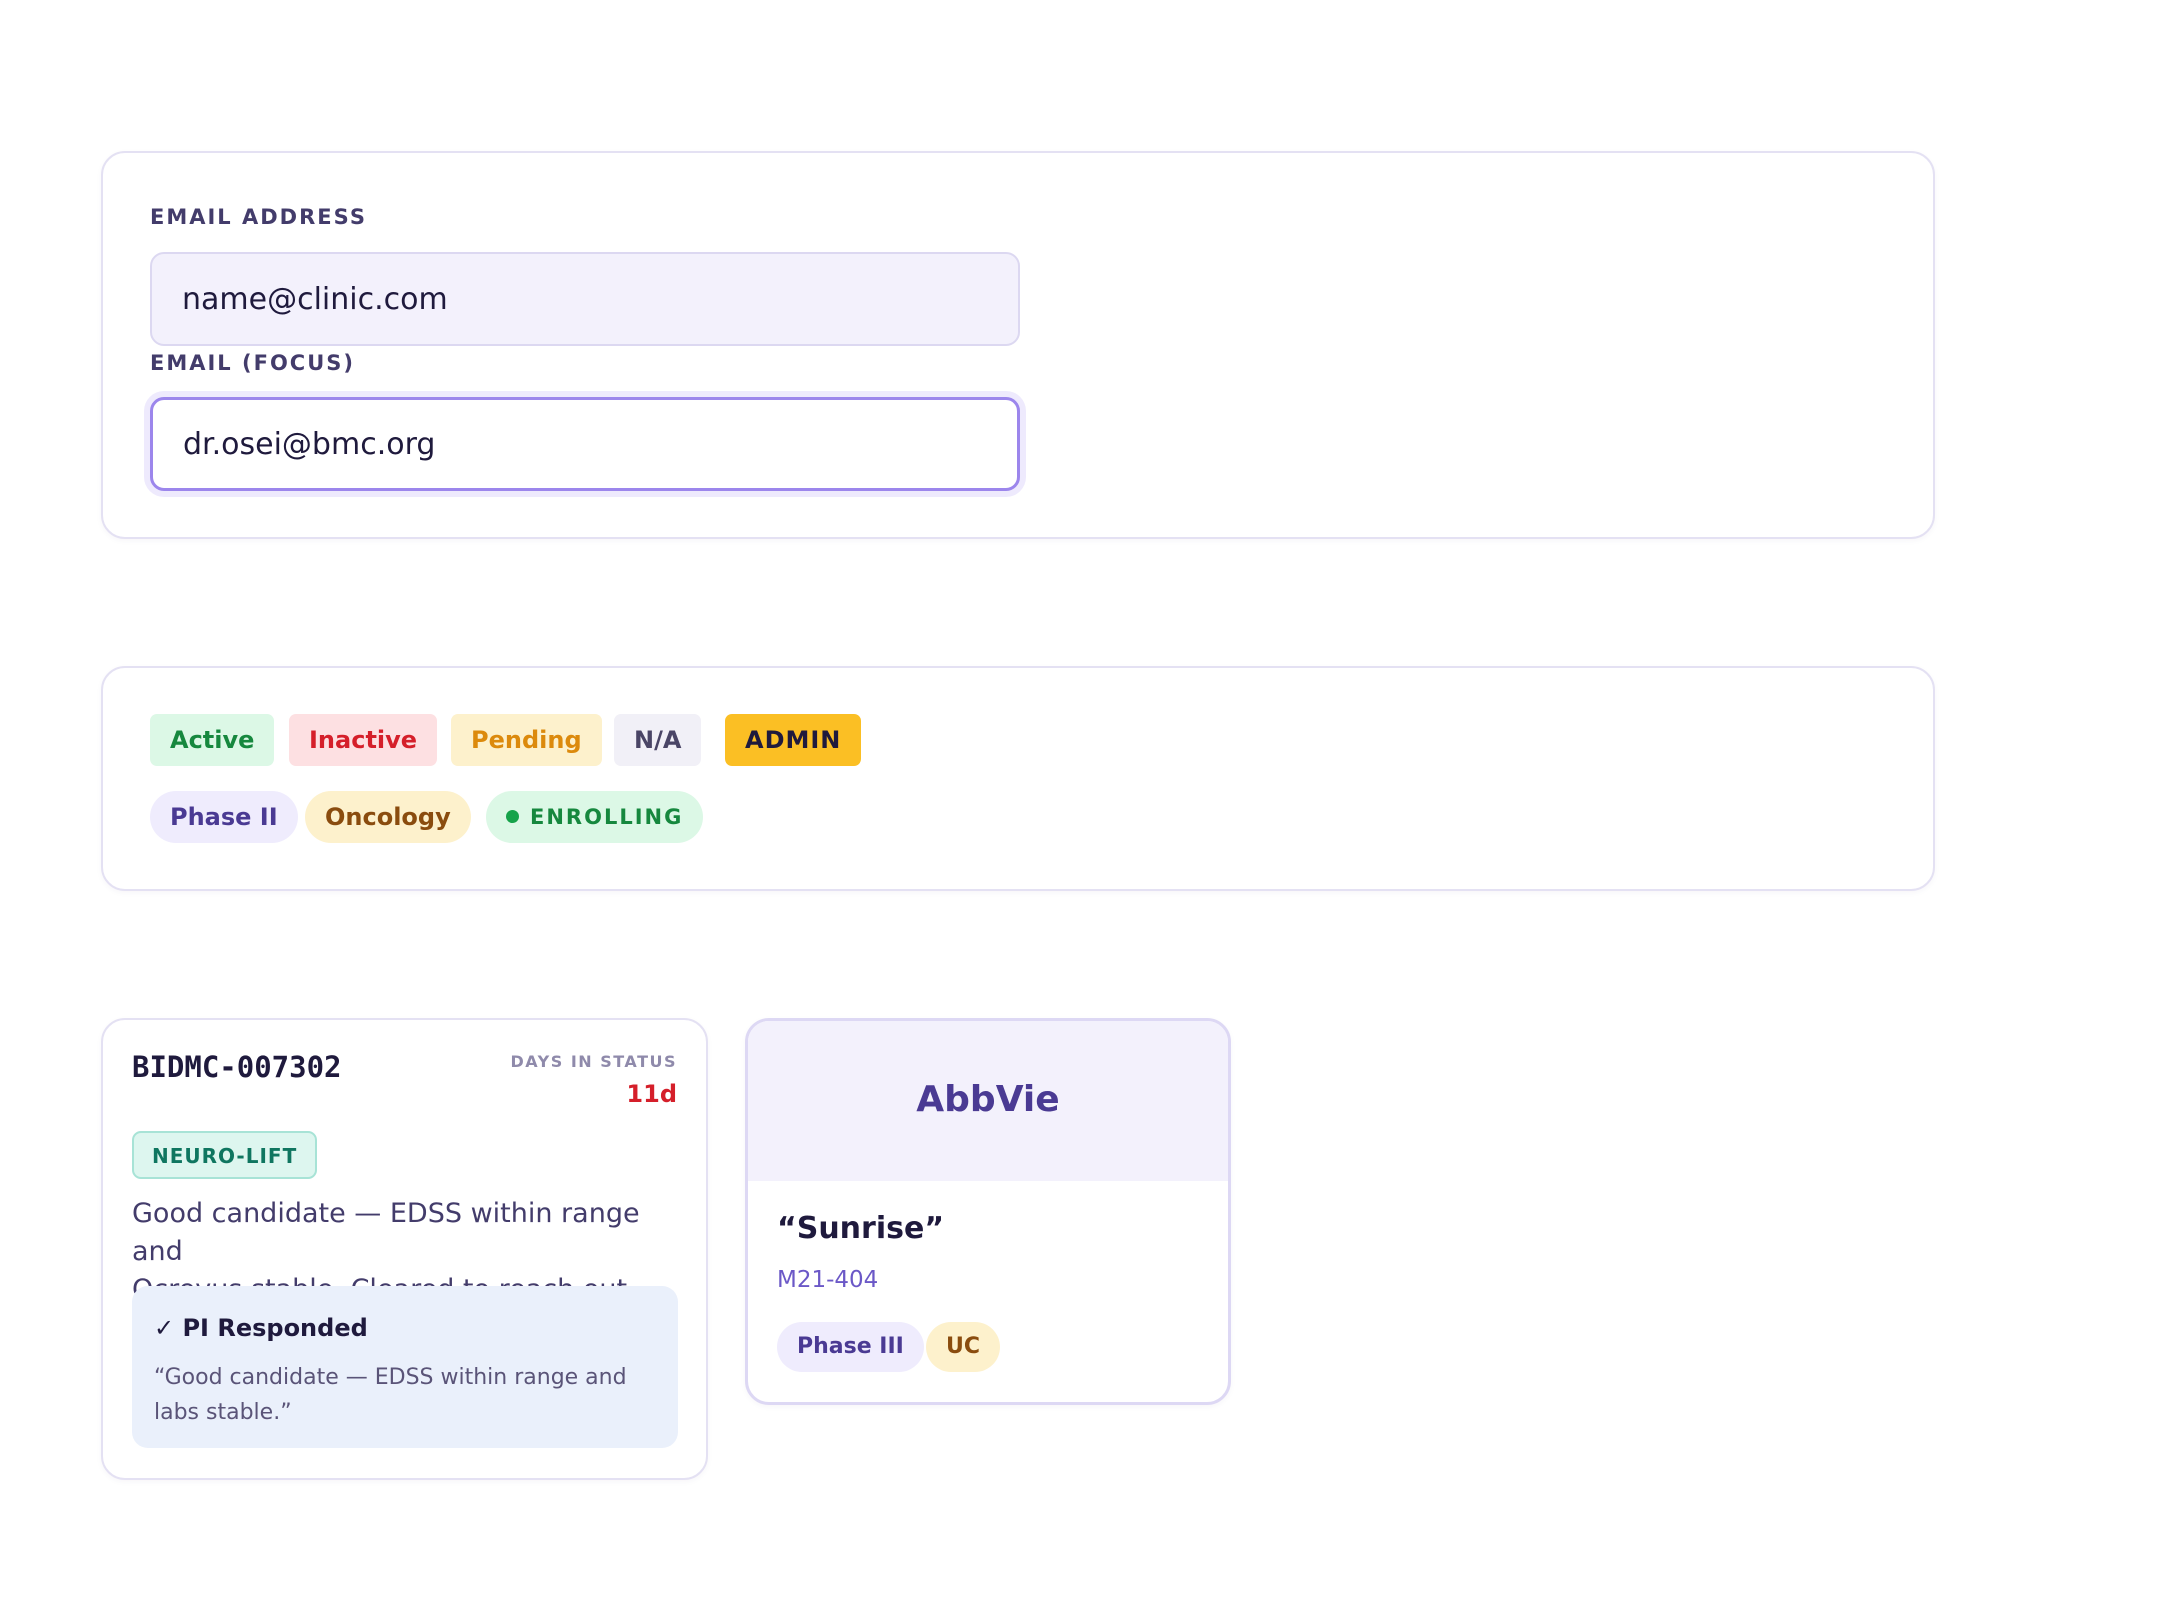 Image resolution: width=2170 pixels, height=1610 pixels. Describe the element at coordinates (658, 740) in the screenshot. I see `badge-na: N/A` at that location.